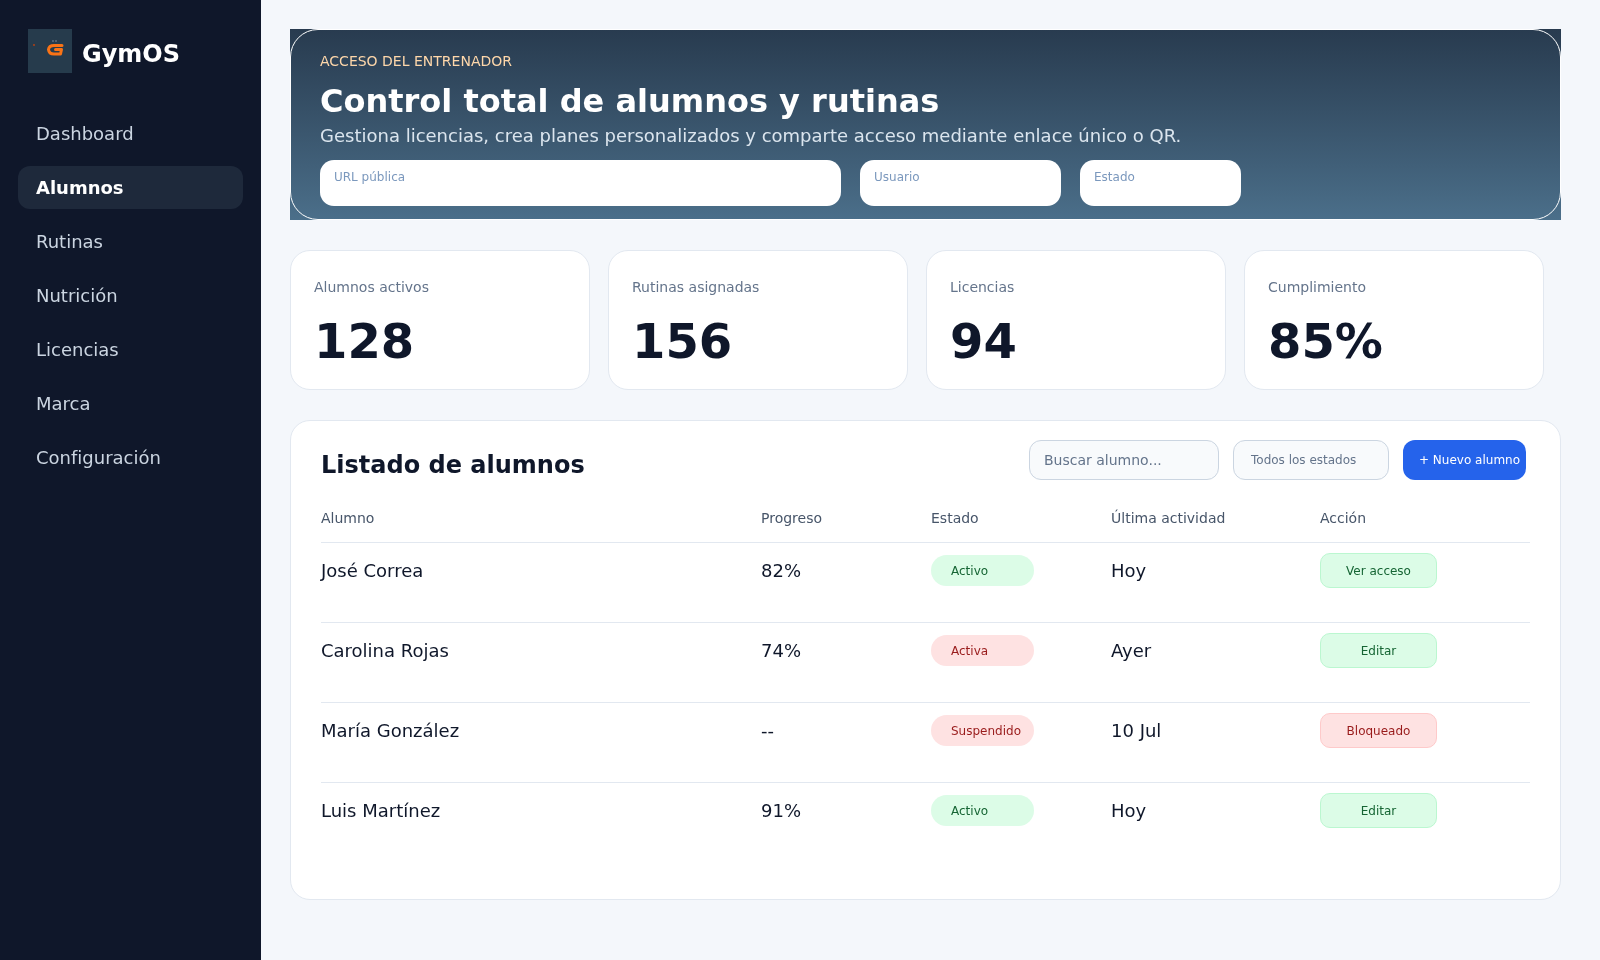 The width and height of the screenshot is (1600, 960). Describe the element at coordinates (1343, 518) in the screenshot. I see `column-header: Acción` at that location.